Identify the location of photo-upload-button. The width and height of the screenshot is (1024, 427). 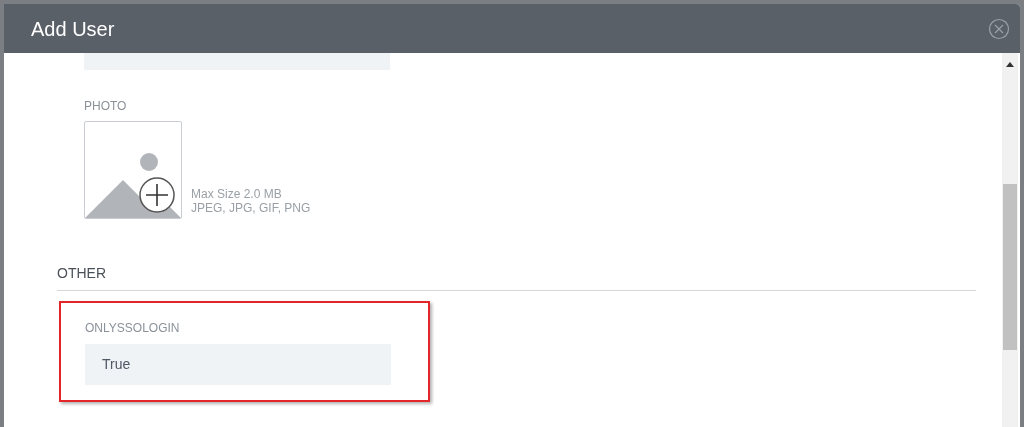
(133, 170).